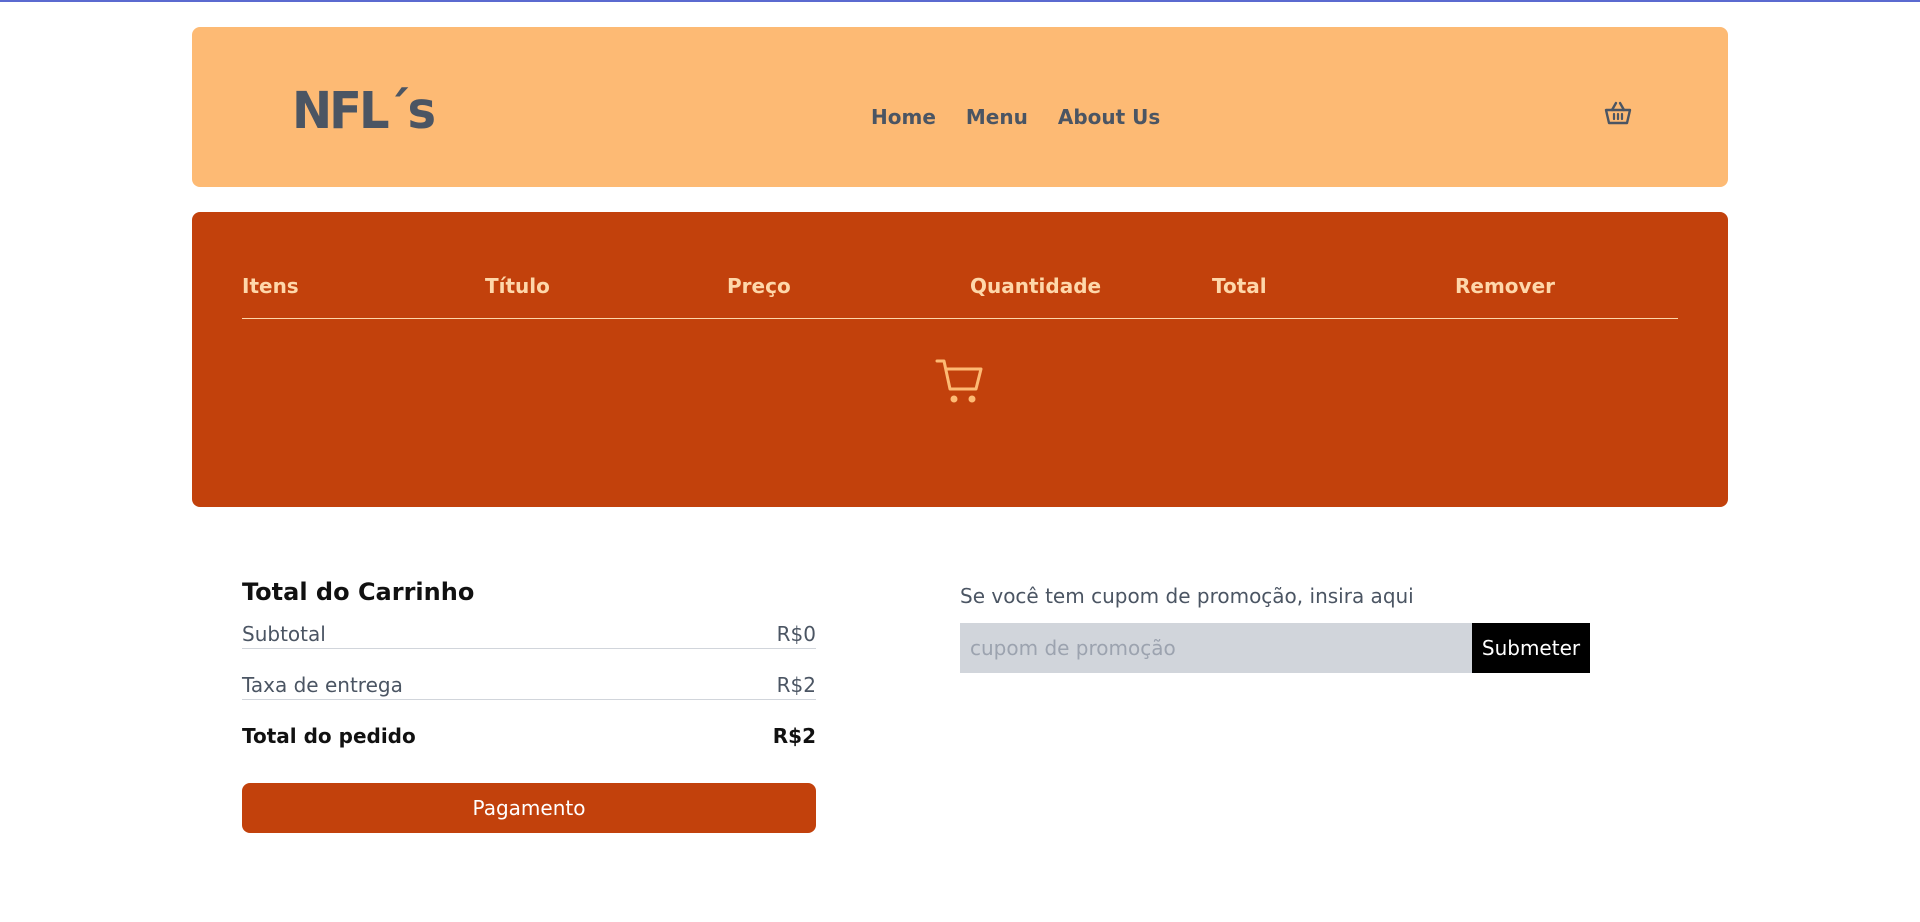 This screenshot has width=1920, height=922. What do you see at coordinates (796, 634) in the screenshot?
I see `subtotal-value: R$0` at bounding box center [796, 634].